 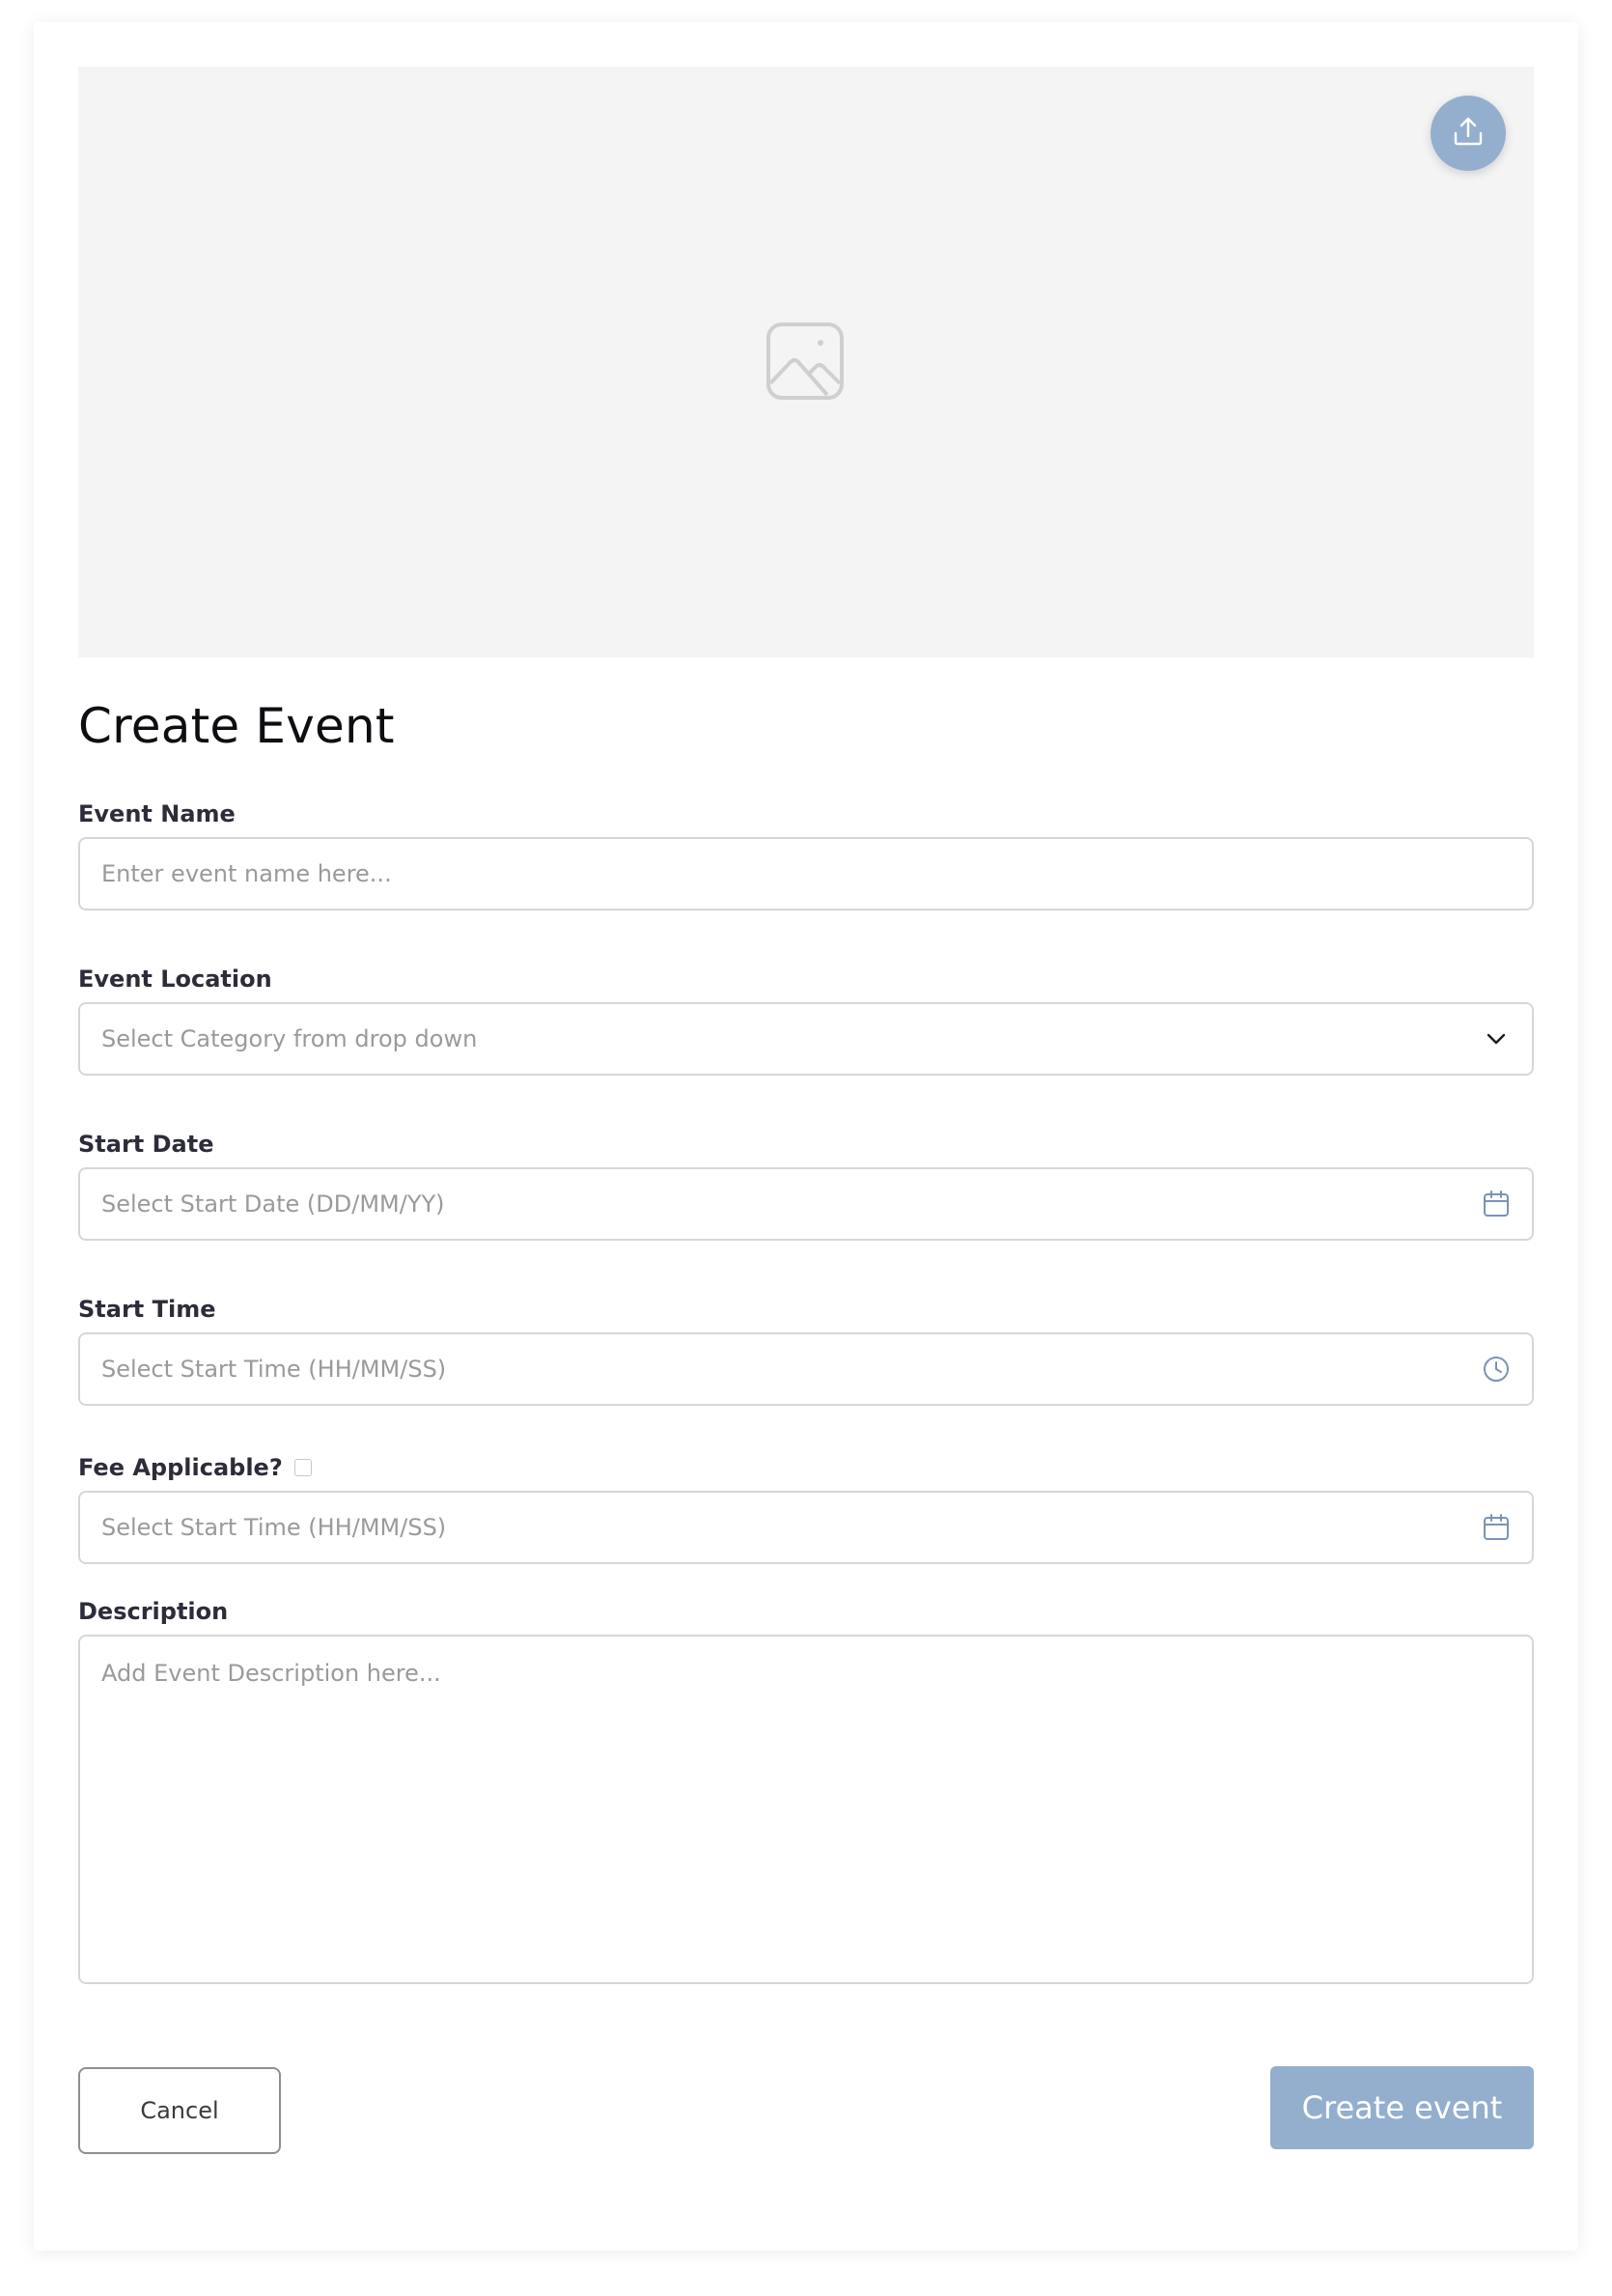 I want to click on fee-applicable-label-text: Fee Applicable?, so click(x=180, y=1468).